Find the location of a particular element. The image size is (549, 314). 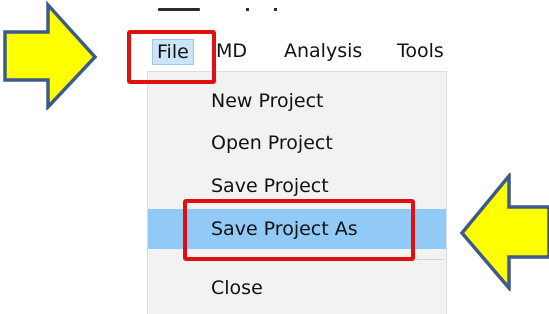

save-project-as-highlight-box is located at coordinates (299, 230).